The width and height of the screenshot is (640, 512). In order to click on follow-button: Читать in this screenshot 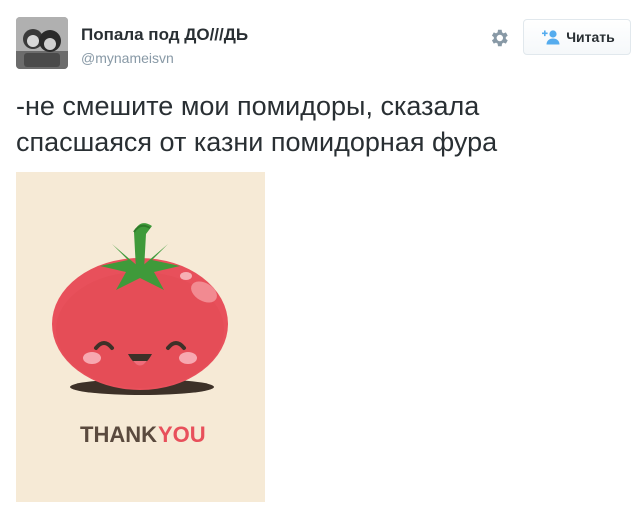, I will do `click(577, 37)`.